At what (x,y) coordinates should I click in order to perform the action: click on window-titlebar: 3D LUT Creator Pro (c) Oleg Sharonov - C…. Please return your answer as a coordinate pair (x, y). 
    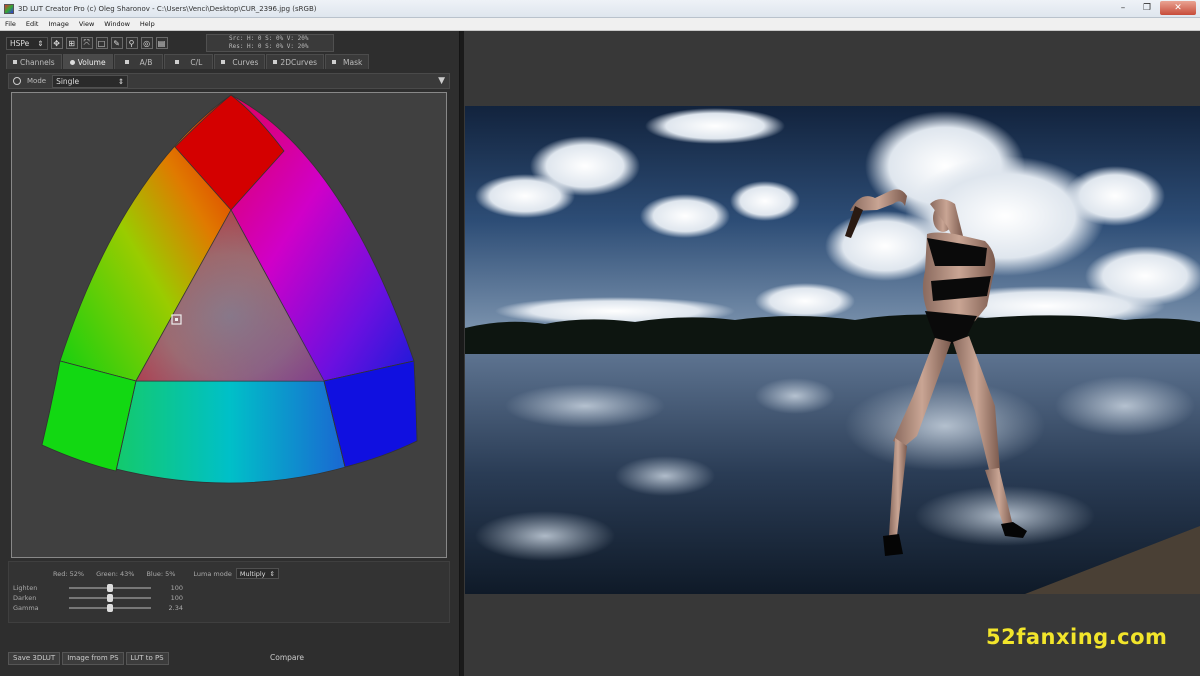
    Looking at the image, I should click on (600, 9).